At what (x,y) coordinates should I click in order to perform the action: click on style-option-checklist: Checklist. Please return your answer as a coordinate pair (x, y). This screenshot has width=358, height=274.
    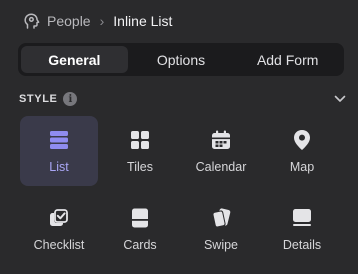
    Looking at the image, I should click on (59, 229).